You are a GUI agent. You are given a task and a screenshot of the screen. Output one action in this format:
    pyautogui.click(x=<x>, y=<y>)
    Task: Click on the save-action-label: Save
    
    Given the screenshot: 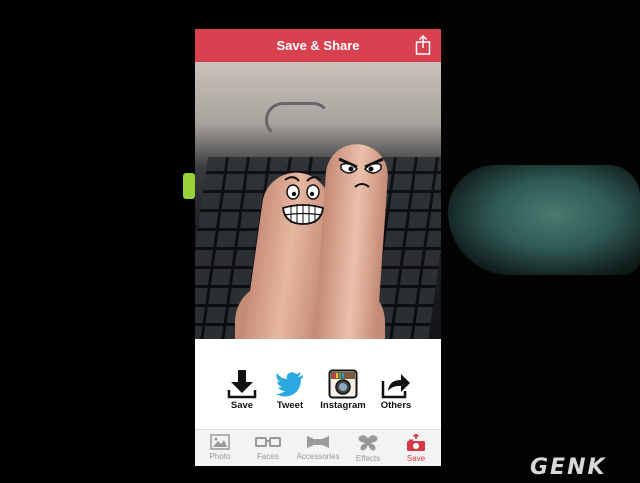 What is the action you would take?
    pyautogui.click(x=242, y=405)
    